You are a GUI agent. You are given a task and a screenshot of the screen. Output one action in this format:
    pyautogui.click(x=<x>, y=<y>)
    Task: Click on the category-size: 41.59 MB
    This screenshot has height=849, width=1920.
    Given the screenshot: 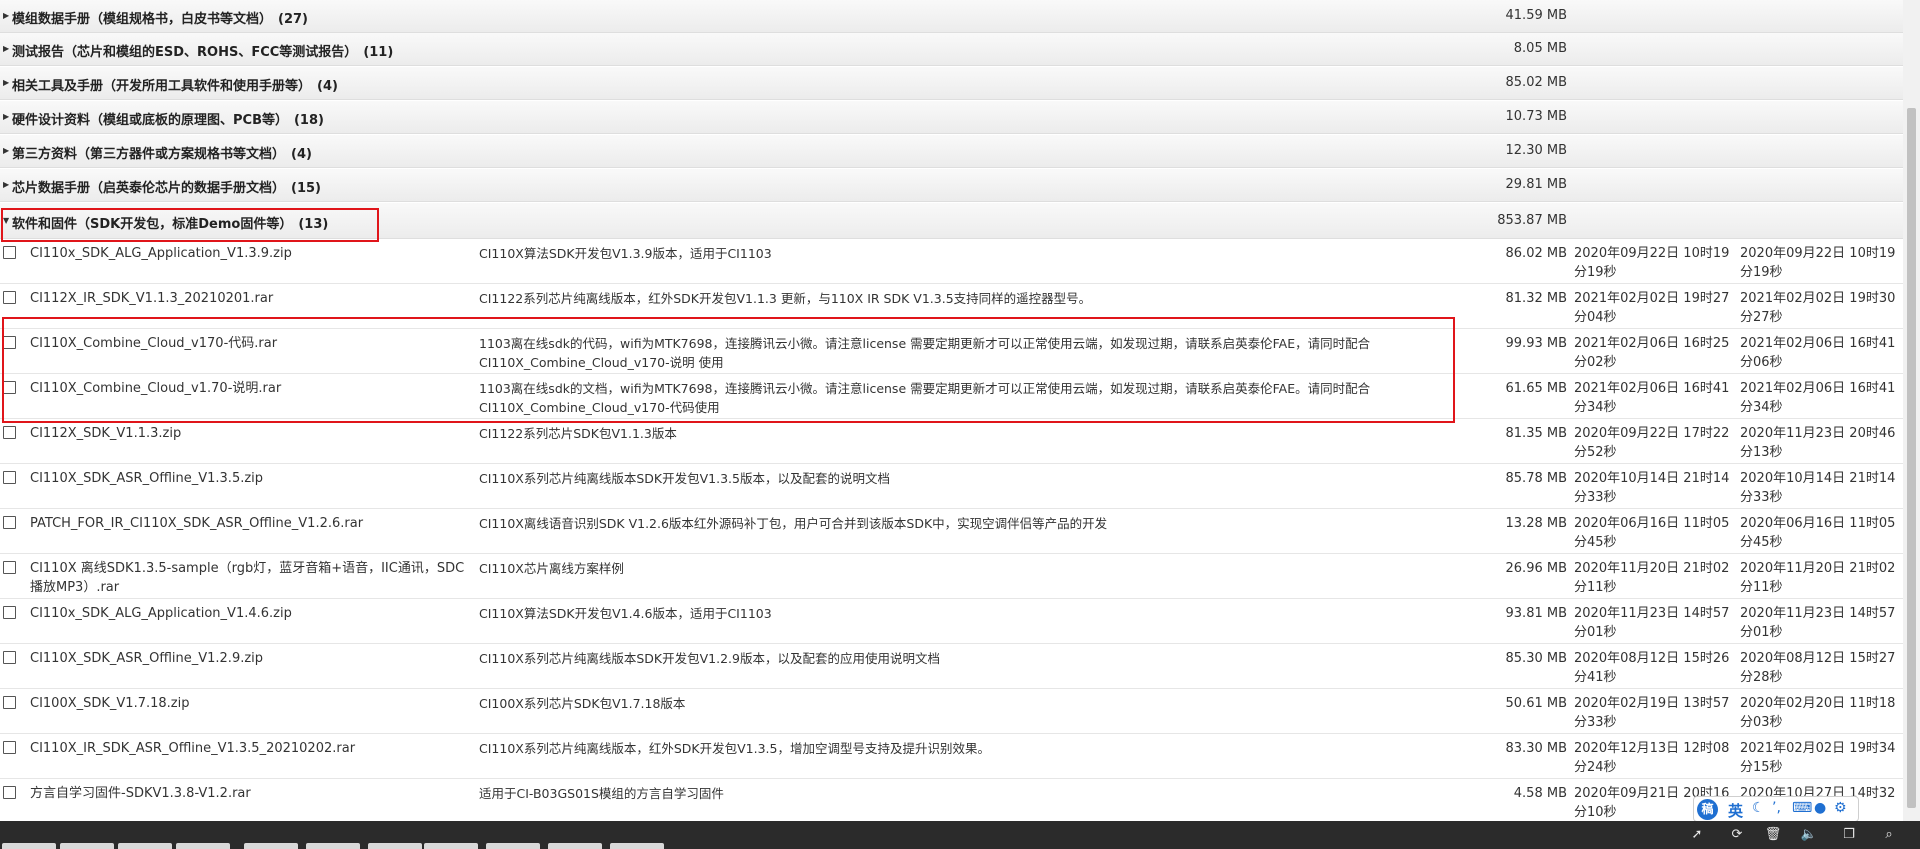 What is the action you would take?
    pyautogui.click(x=1536, y=15)
    